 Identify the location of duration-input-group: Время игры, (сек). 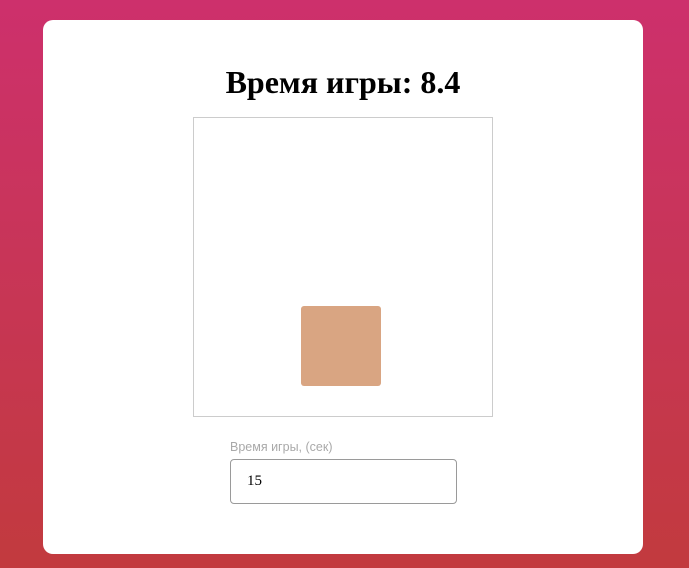
(343, 471).